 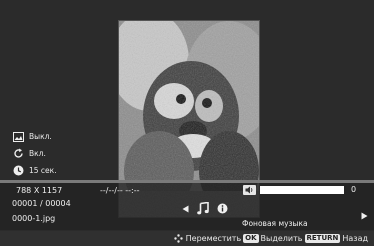 What do you see at coordinates (322, 238) in the screenshot?
I see `return-key: RETURN` at bounding box center [322, 238].